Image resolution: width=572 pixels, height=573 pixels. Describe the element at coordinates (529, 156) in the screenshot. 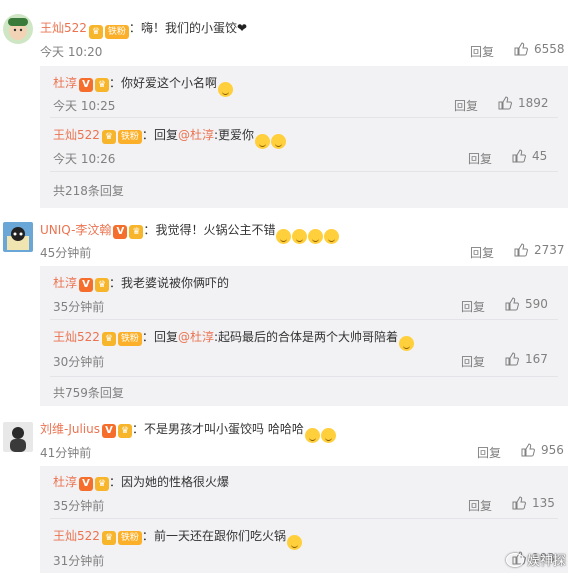

I see `like-button: 45` at that location.